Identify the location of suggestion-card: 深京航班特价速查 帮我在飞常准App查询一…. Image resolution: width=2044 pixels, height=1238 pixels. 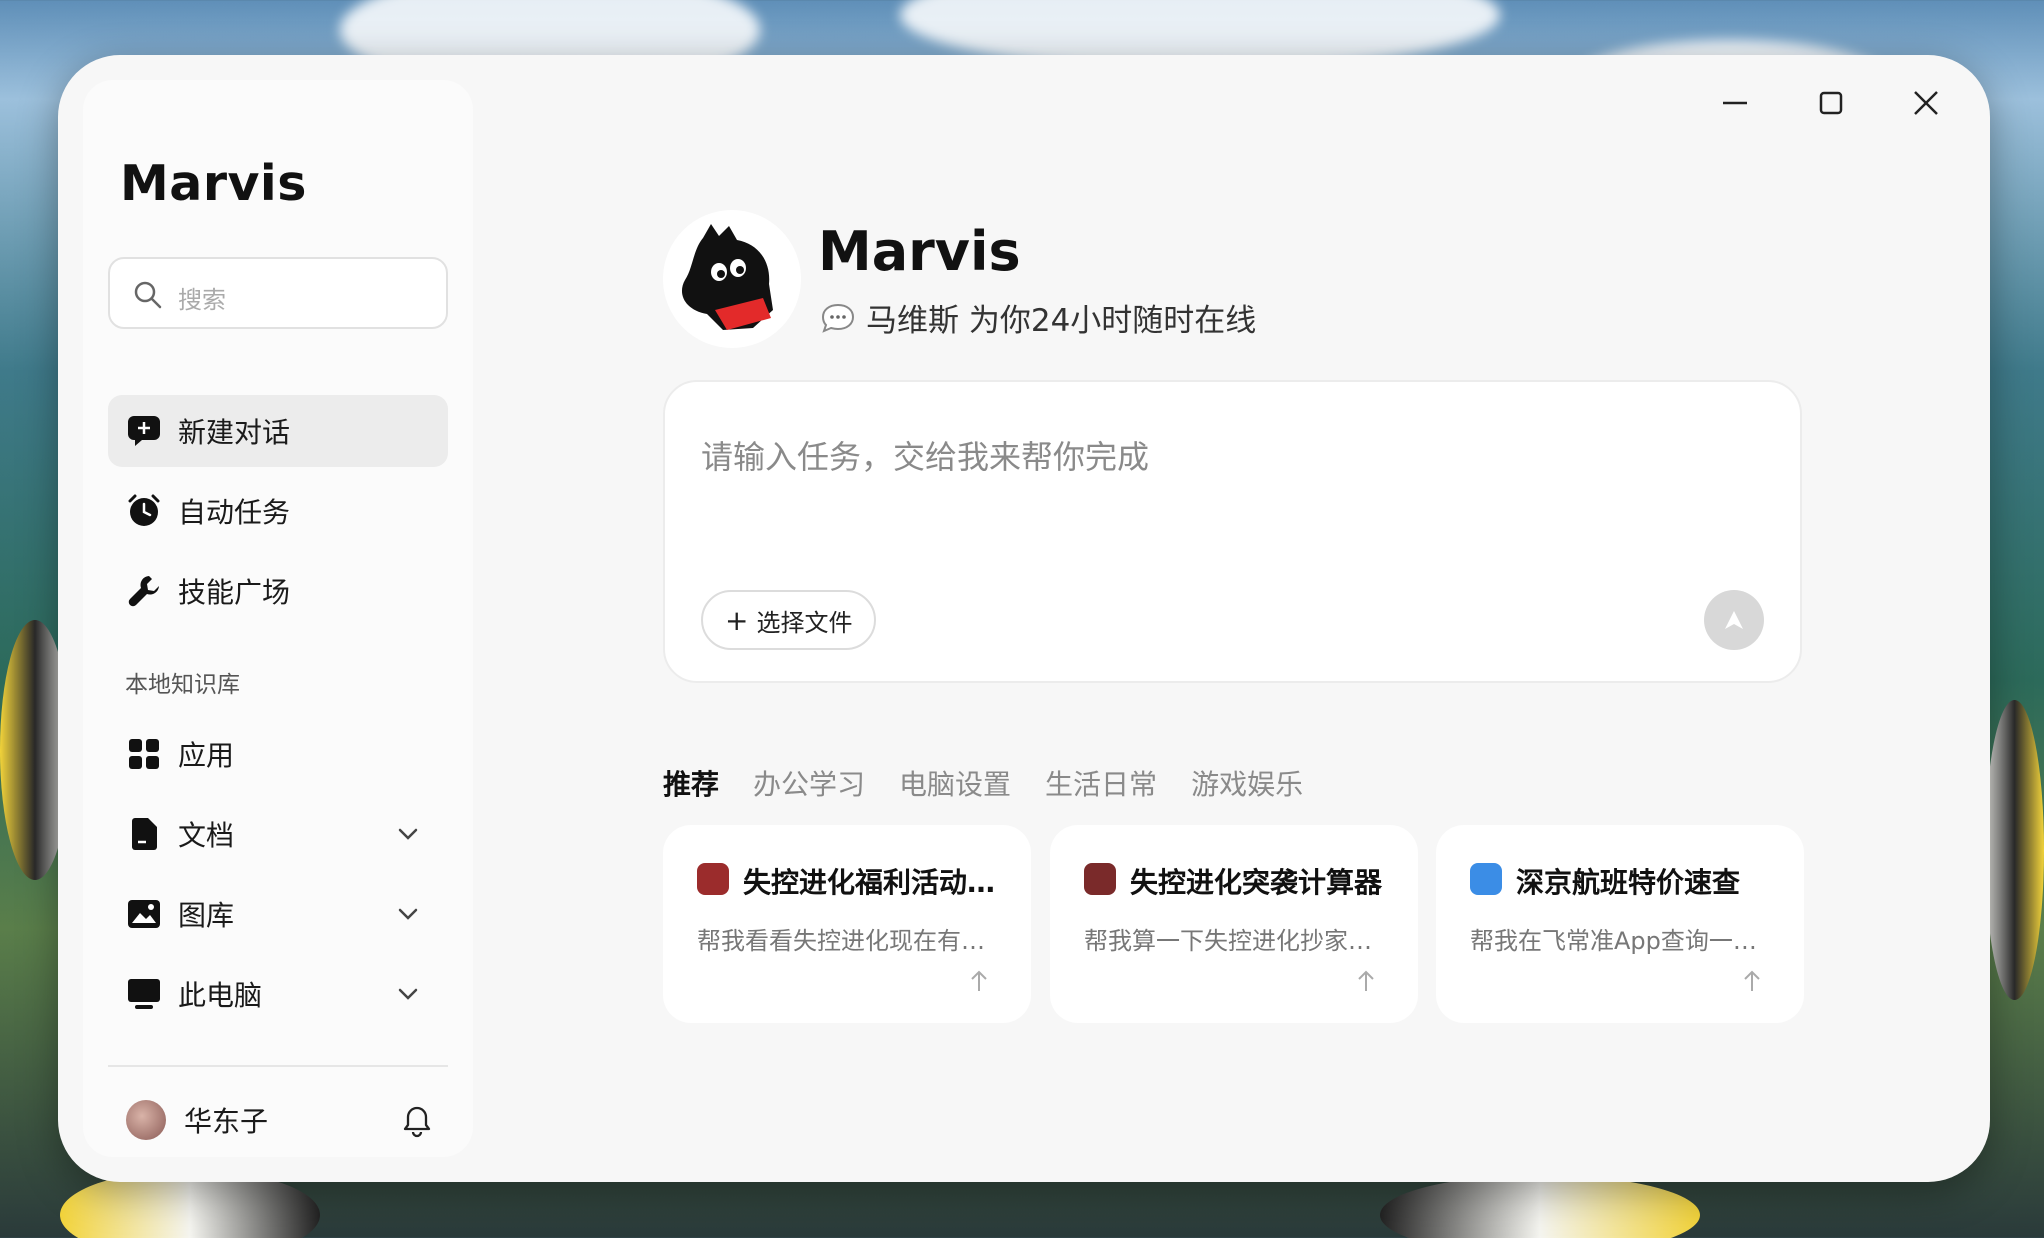
(1620, 924).